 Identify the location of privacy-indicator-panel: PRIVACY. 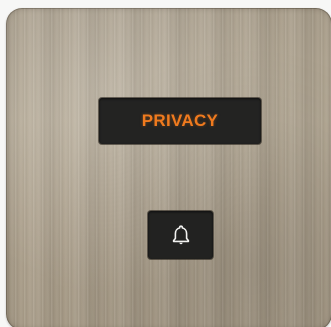
(180, 121).